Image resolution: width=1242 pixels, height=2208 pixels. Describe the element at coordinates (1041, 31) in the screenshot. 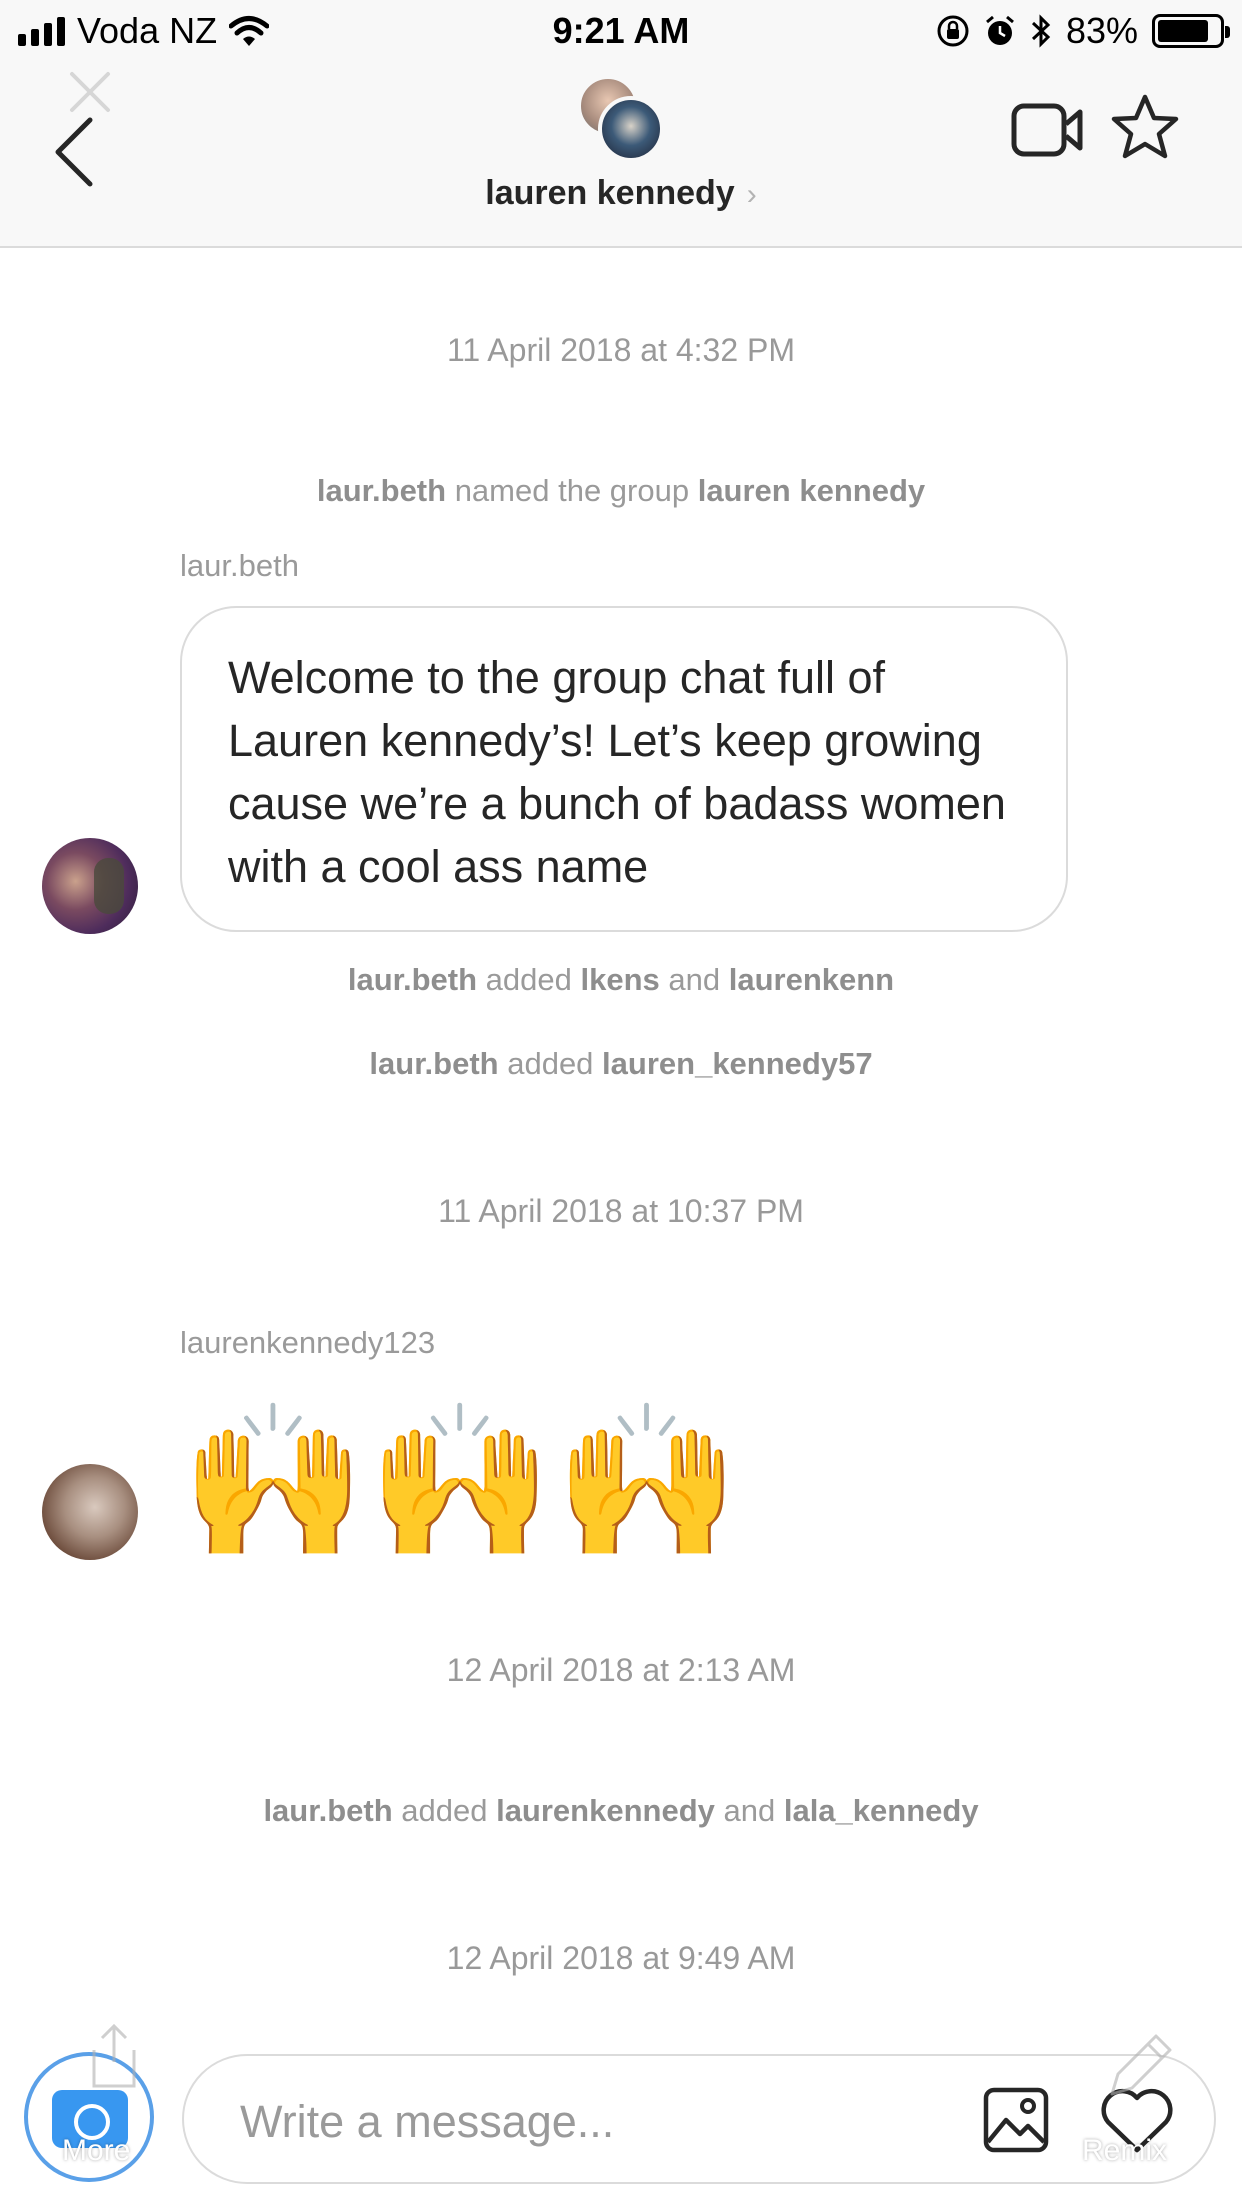

I see `bluetooth-icon` at that location.